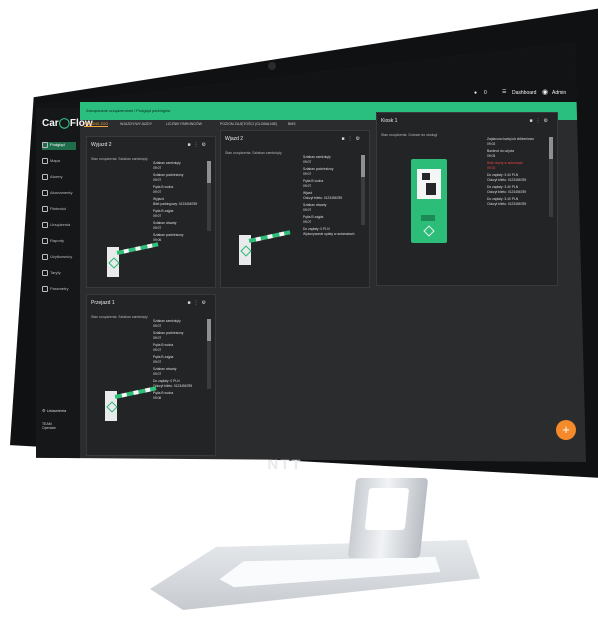 This screenshot has width=598, height=620. What do you see at coordinates (545, 92) in the screenshot?
I see `user-avatar-icon: ◉` at bounding box center [545, 92].